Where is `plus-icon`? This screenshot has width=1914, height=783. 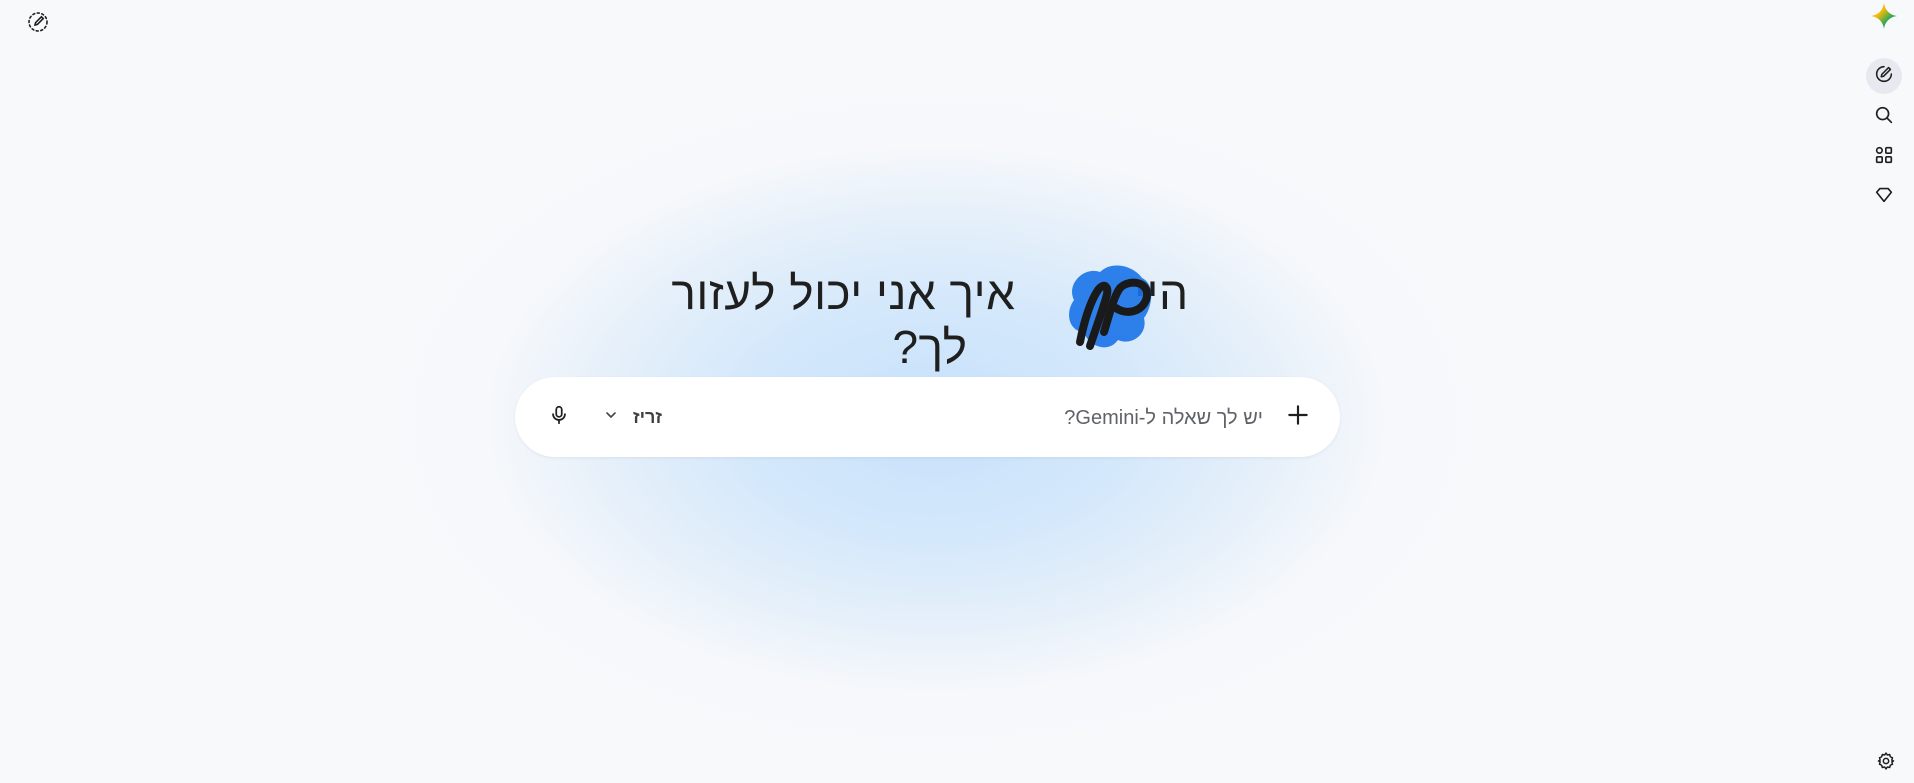 plus-icon is located at coordinates (1298, 417).